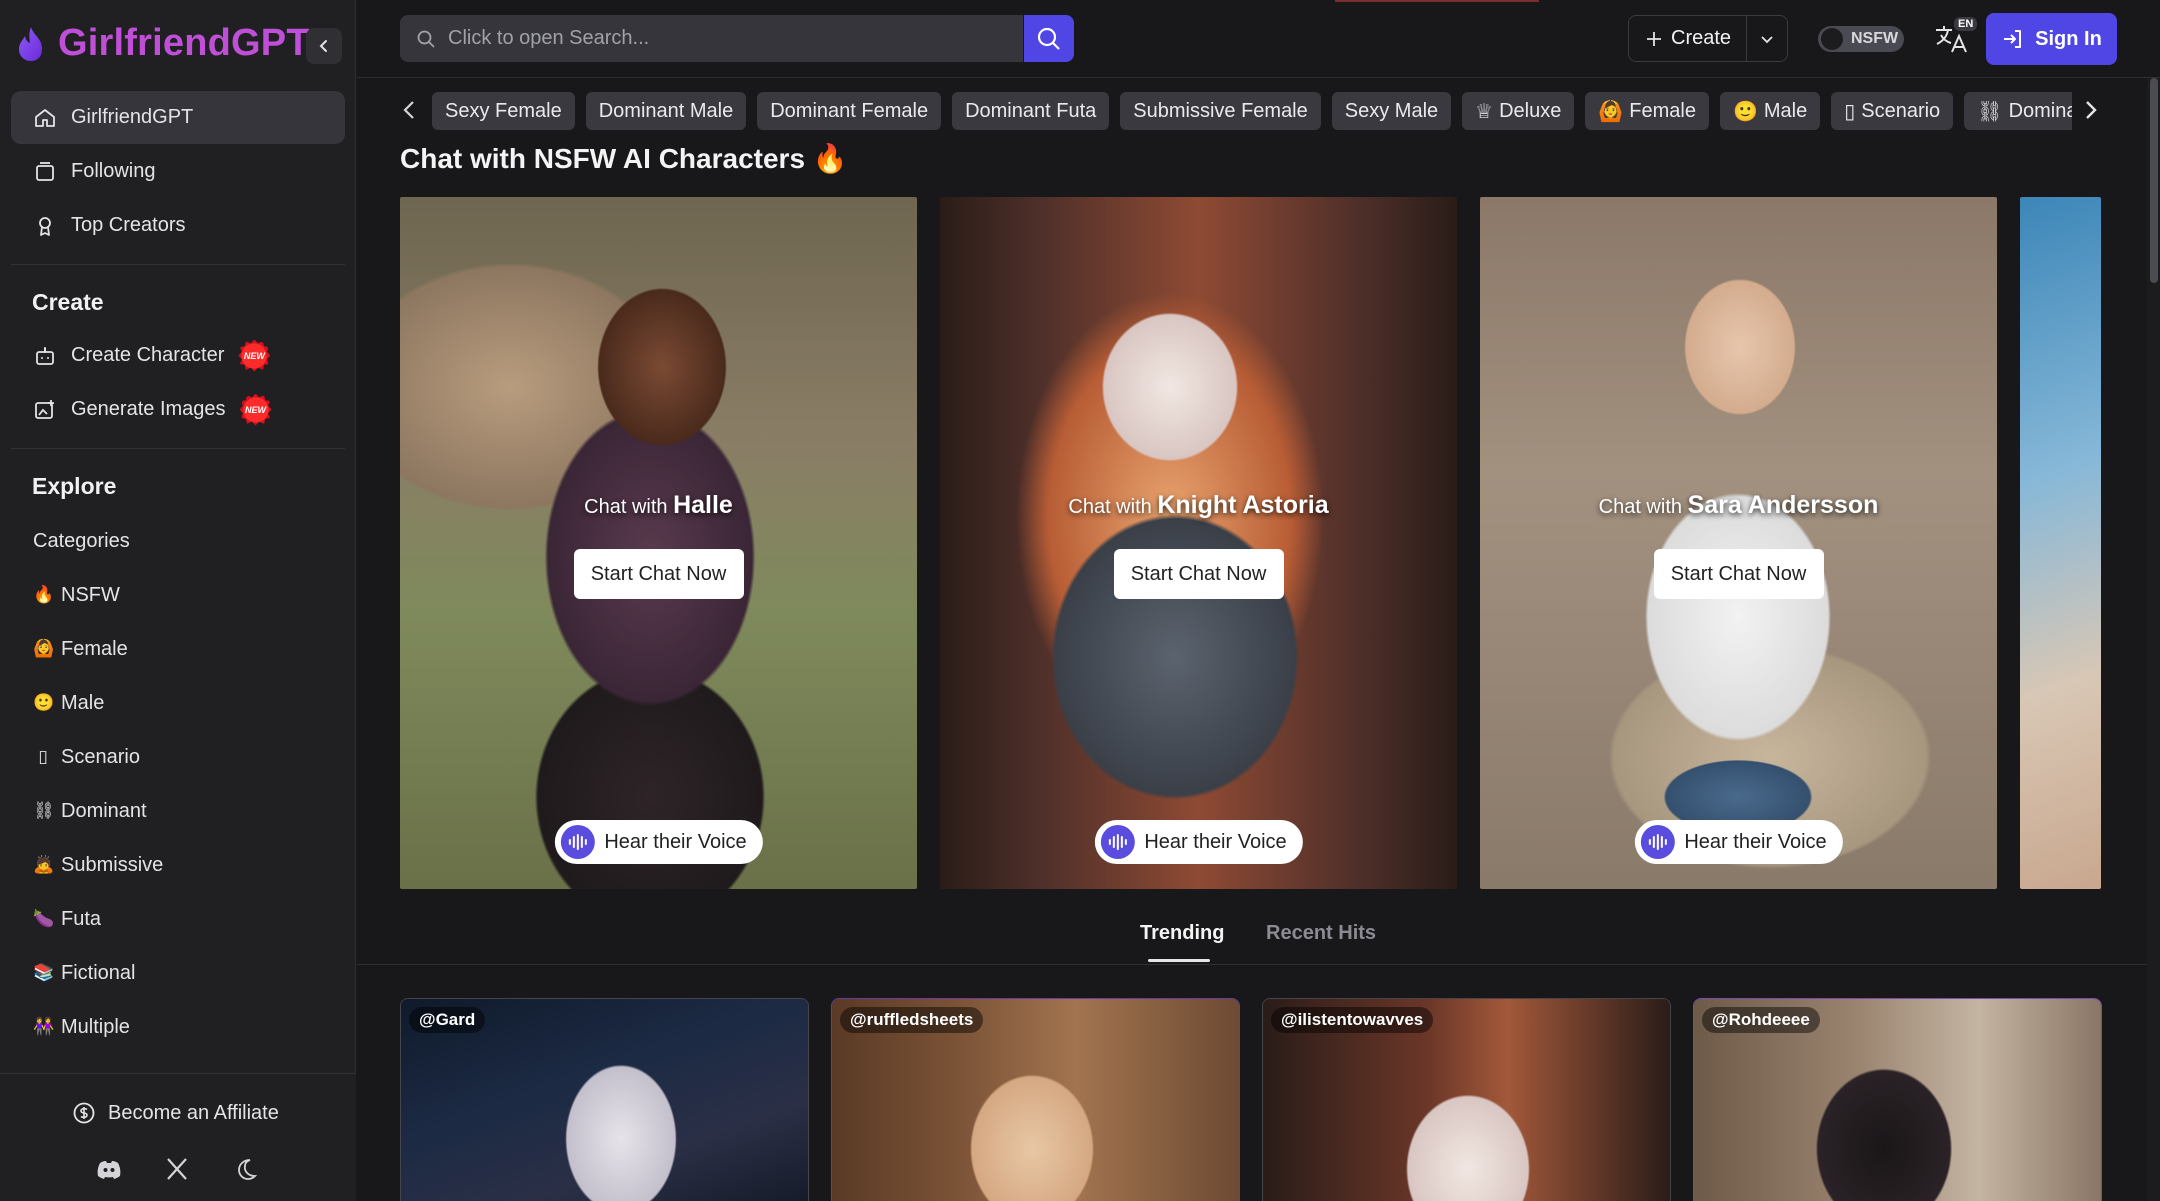 The width and height of the screenshot is (2160, 1201). Describe the element at coordinates (410, 110) in the screenshot. I see `tags-prev-icon` at that location.